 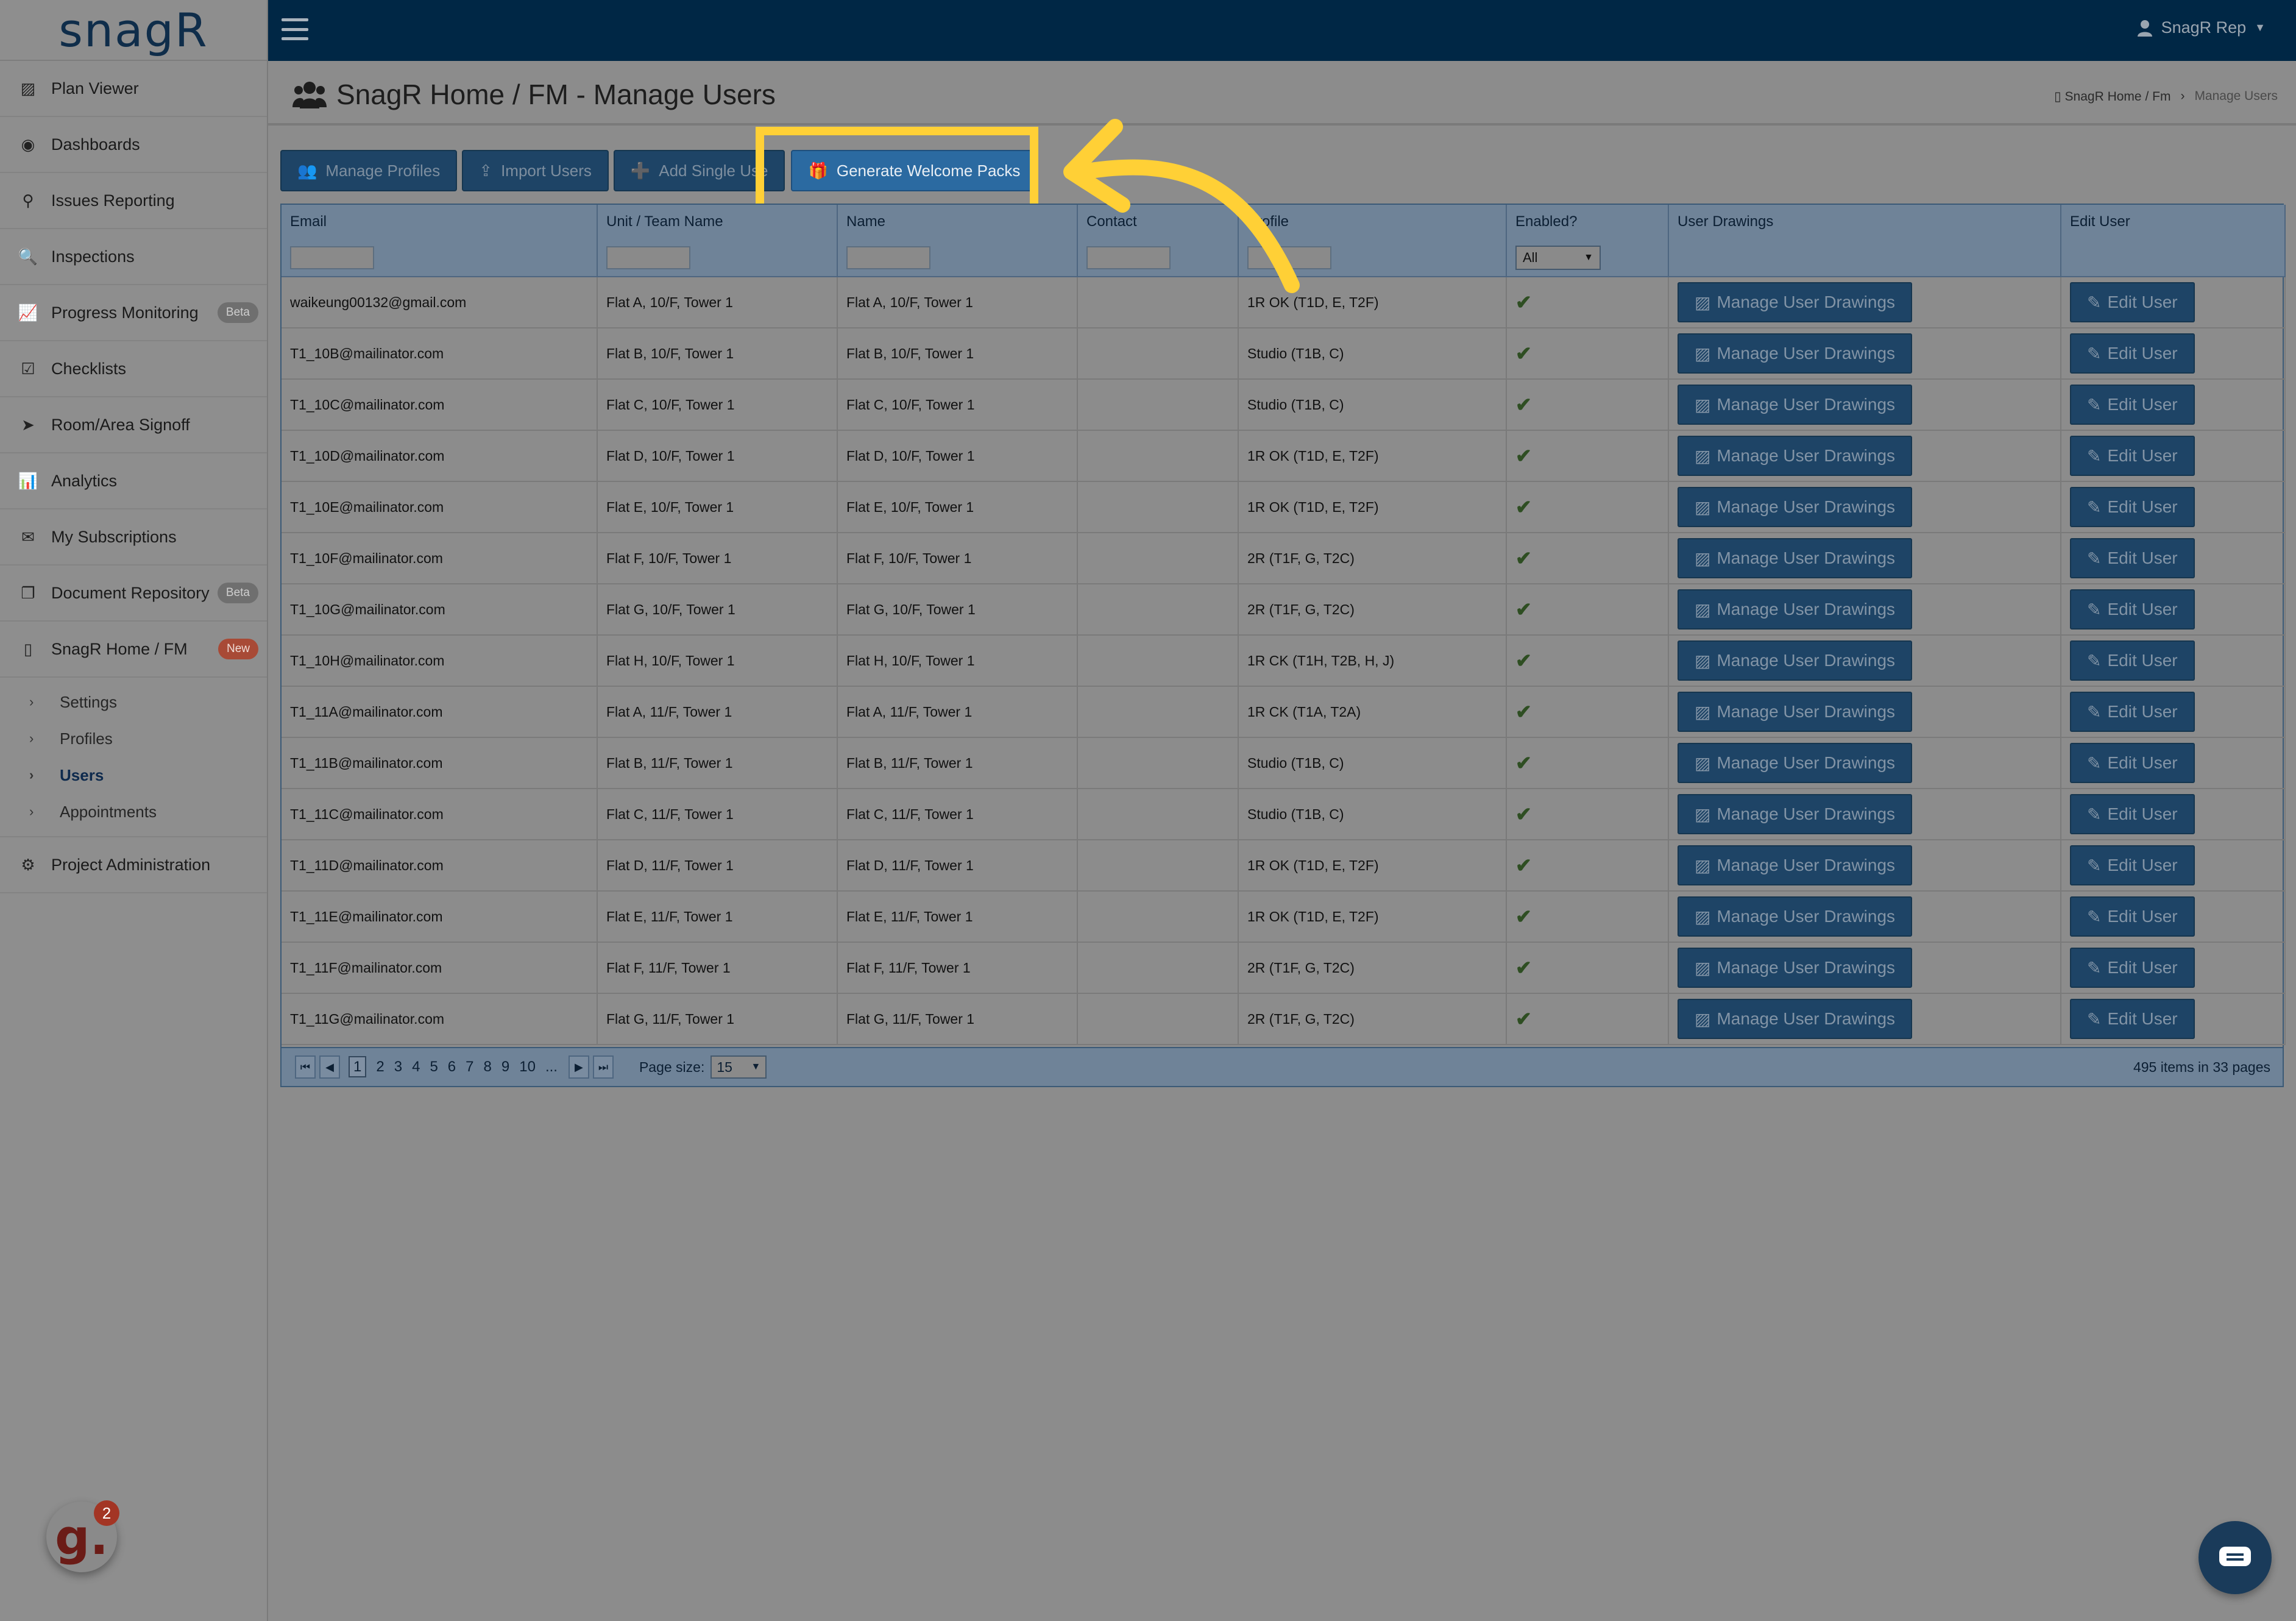 I want to click on page-number-link: 2, so click(x=380, y=1067).